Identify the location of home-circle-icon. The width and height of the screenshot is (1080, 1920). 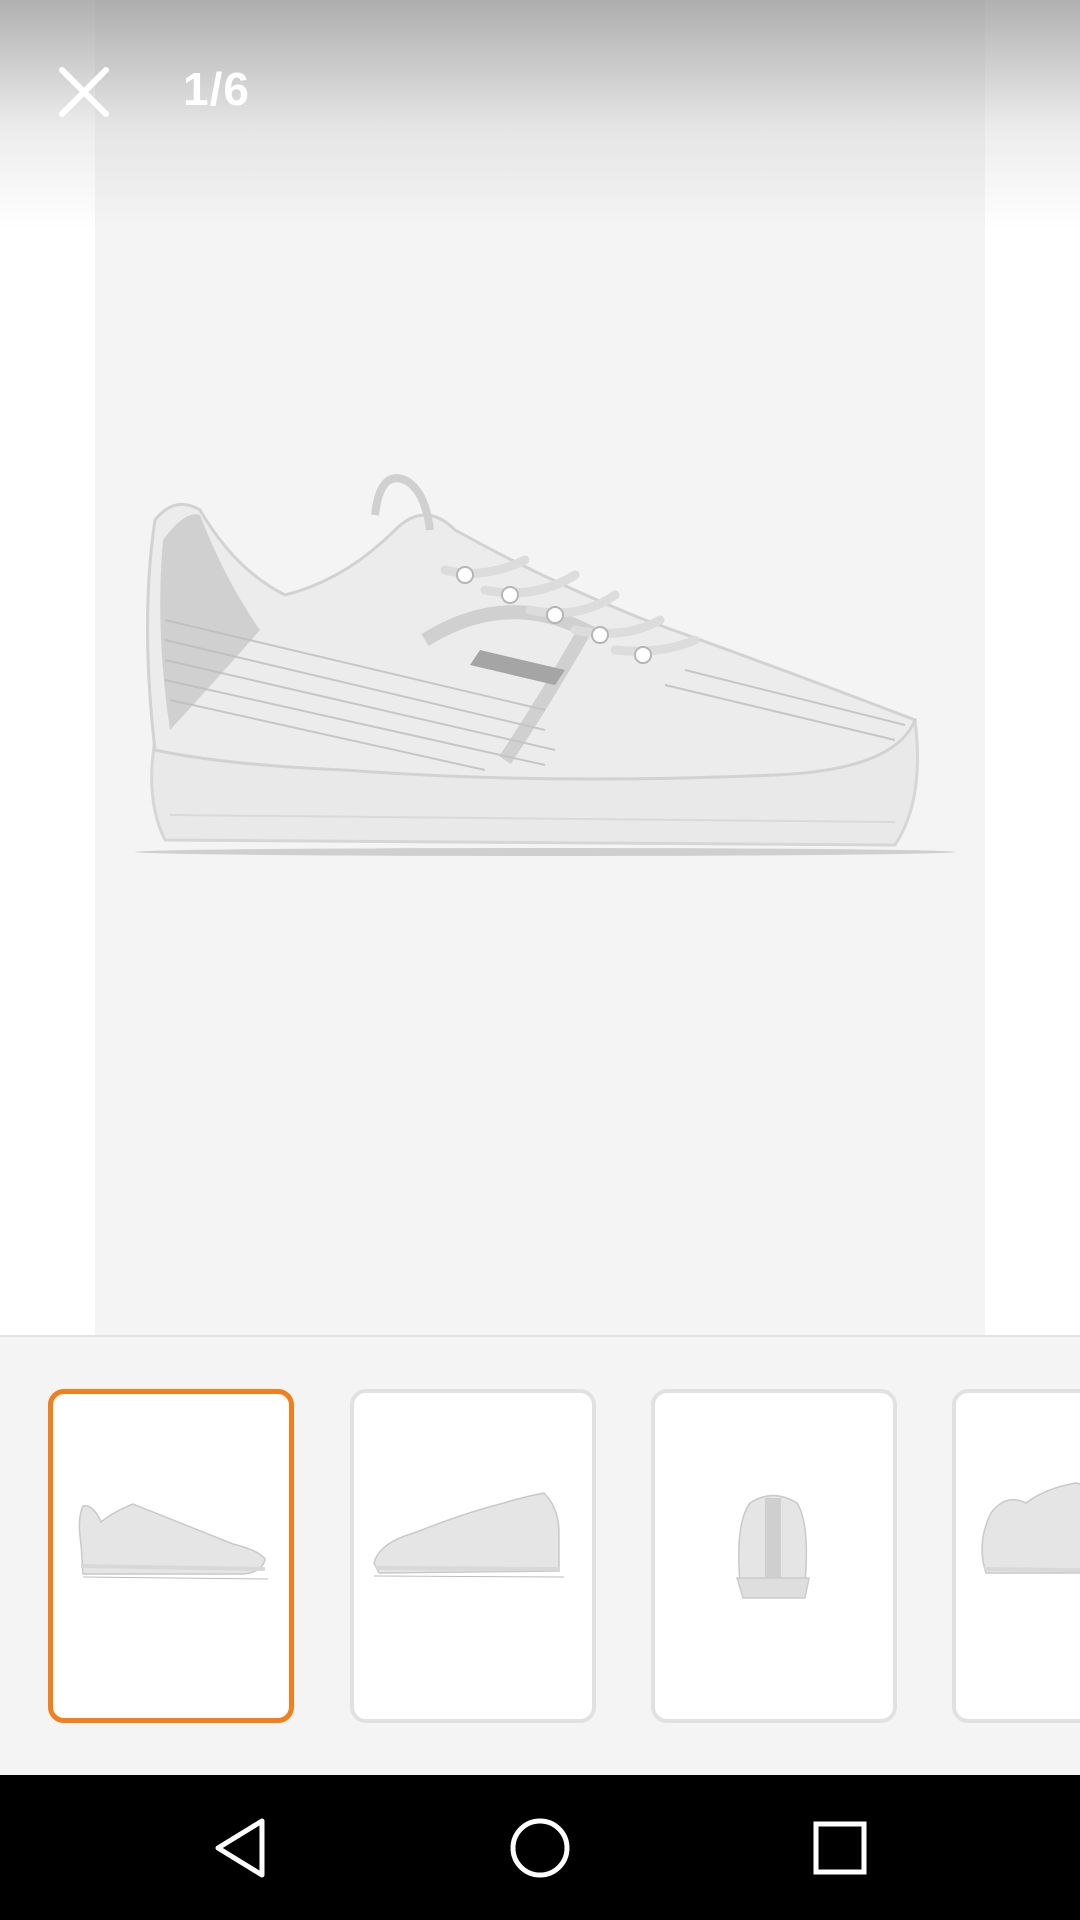
(540, 1848).